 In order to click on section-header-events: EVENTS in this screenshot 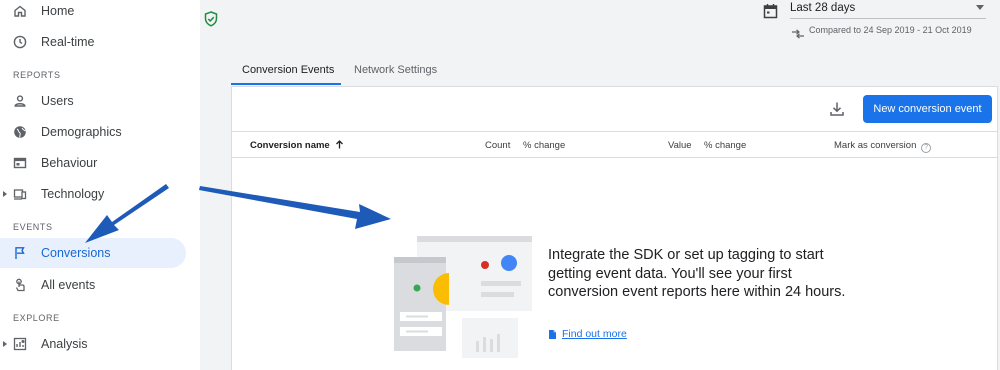, I will do `click(33, 227)`.